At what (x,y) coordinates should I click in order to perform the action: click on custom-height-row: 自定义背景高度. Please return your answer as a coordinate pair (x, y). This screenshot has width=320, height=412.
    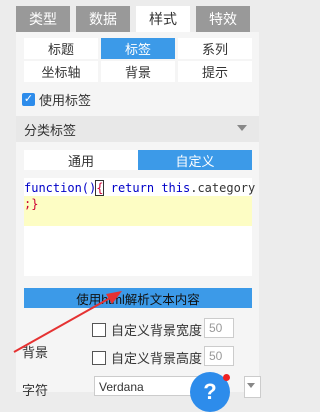
    Looking at the image, I should click on (147, 357).